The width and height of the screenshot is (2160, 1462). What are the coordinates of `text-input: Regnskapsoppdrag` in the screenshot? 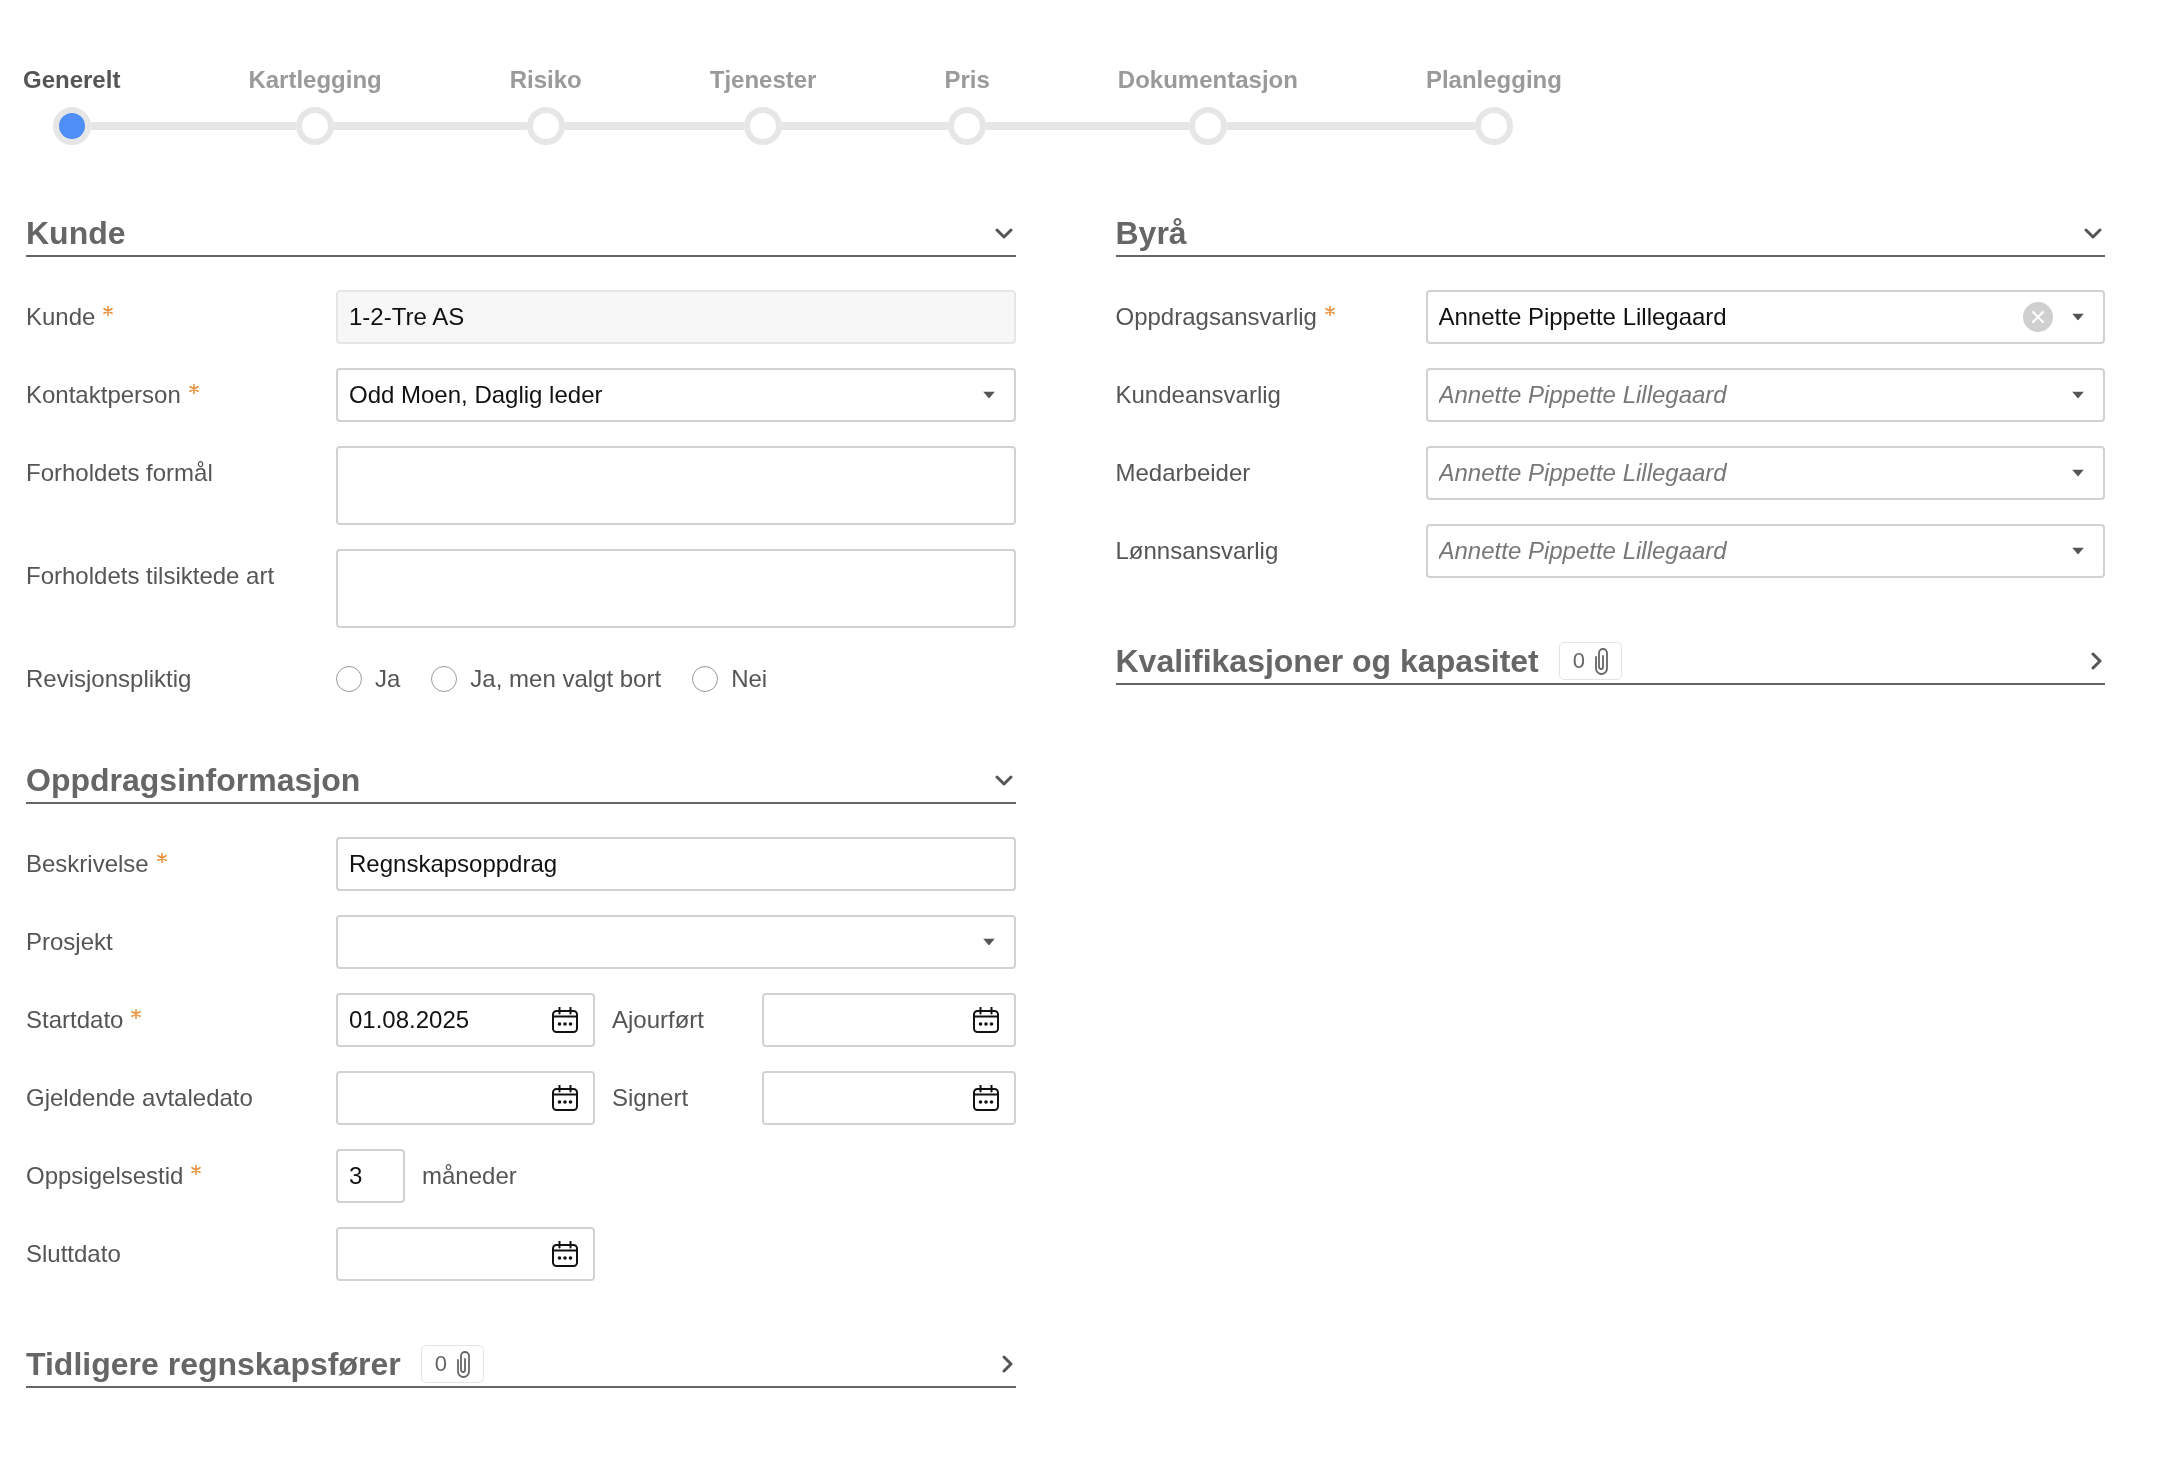 It's located at (676, 864).